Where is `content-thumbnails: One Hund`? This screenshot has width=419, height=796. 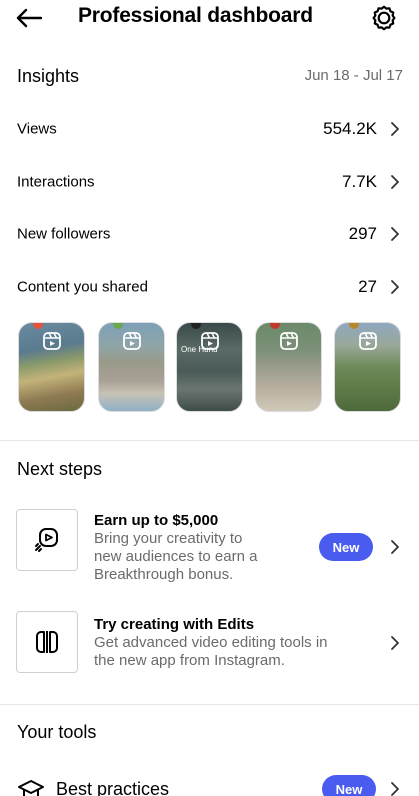 content-thumbnails: One Hund is located at coordinates (210, 367).